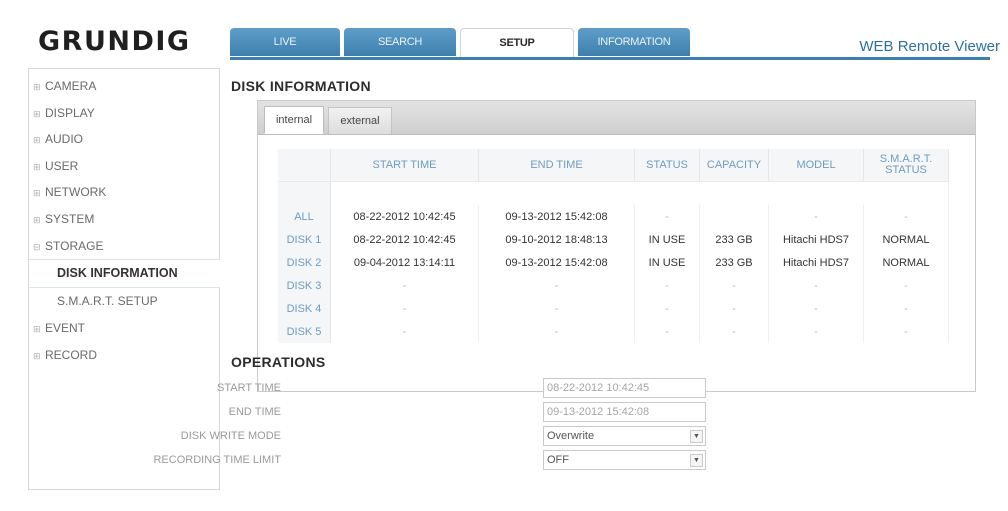 The image size is (1008, 511). I want to click on op-row-disk-write-mode: DISK WRITE MODE Overwrite ▼, so click(456, 436).